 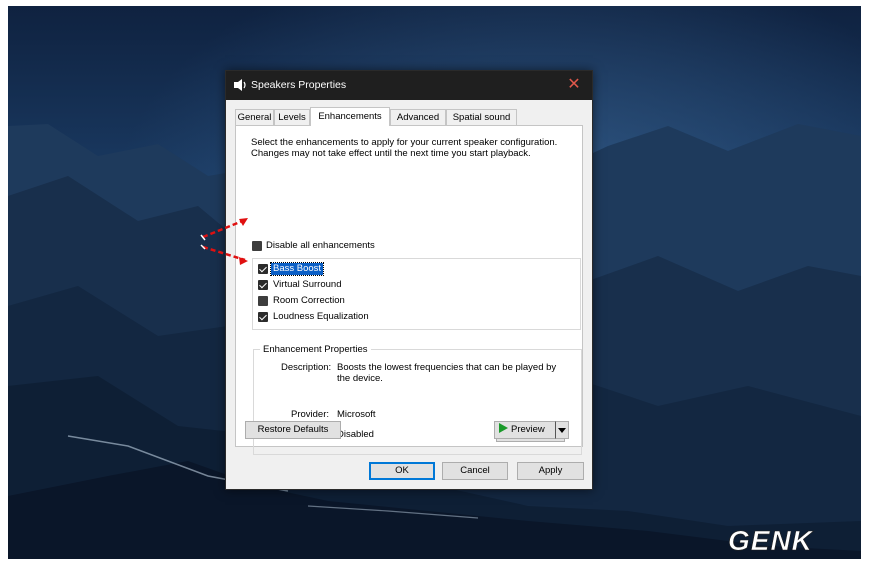 What do you see at coordinates (263, 285) in the screenshot?
I see `virtual-surround-checkbox` at bounding box center [263, 285].